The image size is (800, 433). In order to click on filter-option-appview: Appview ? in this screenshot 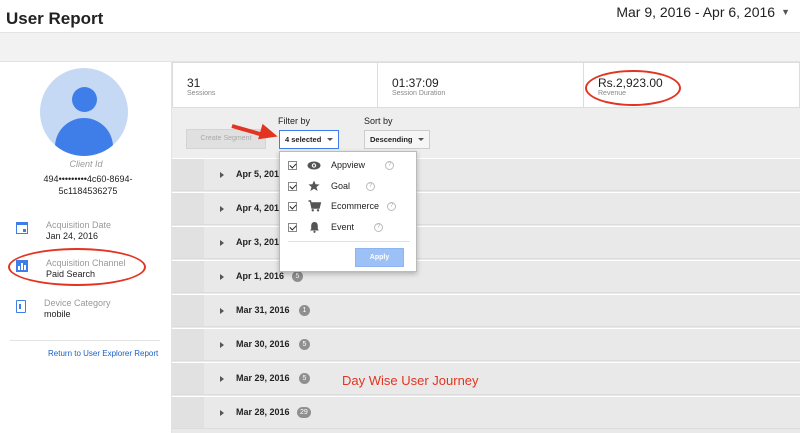, I will do `click(341, 165)`.